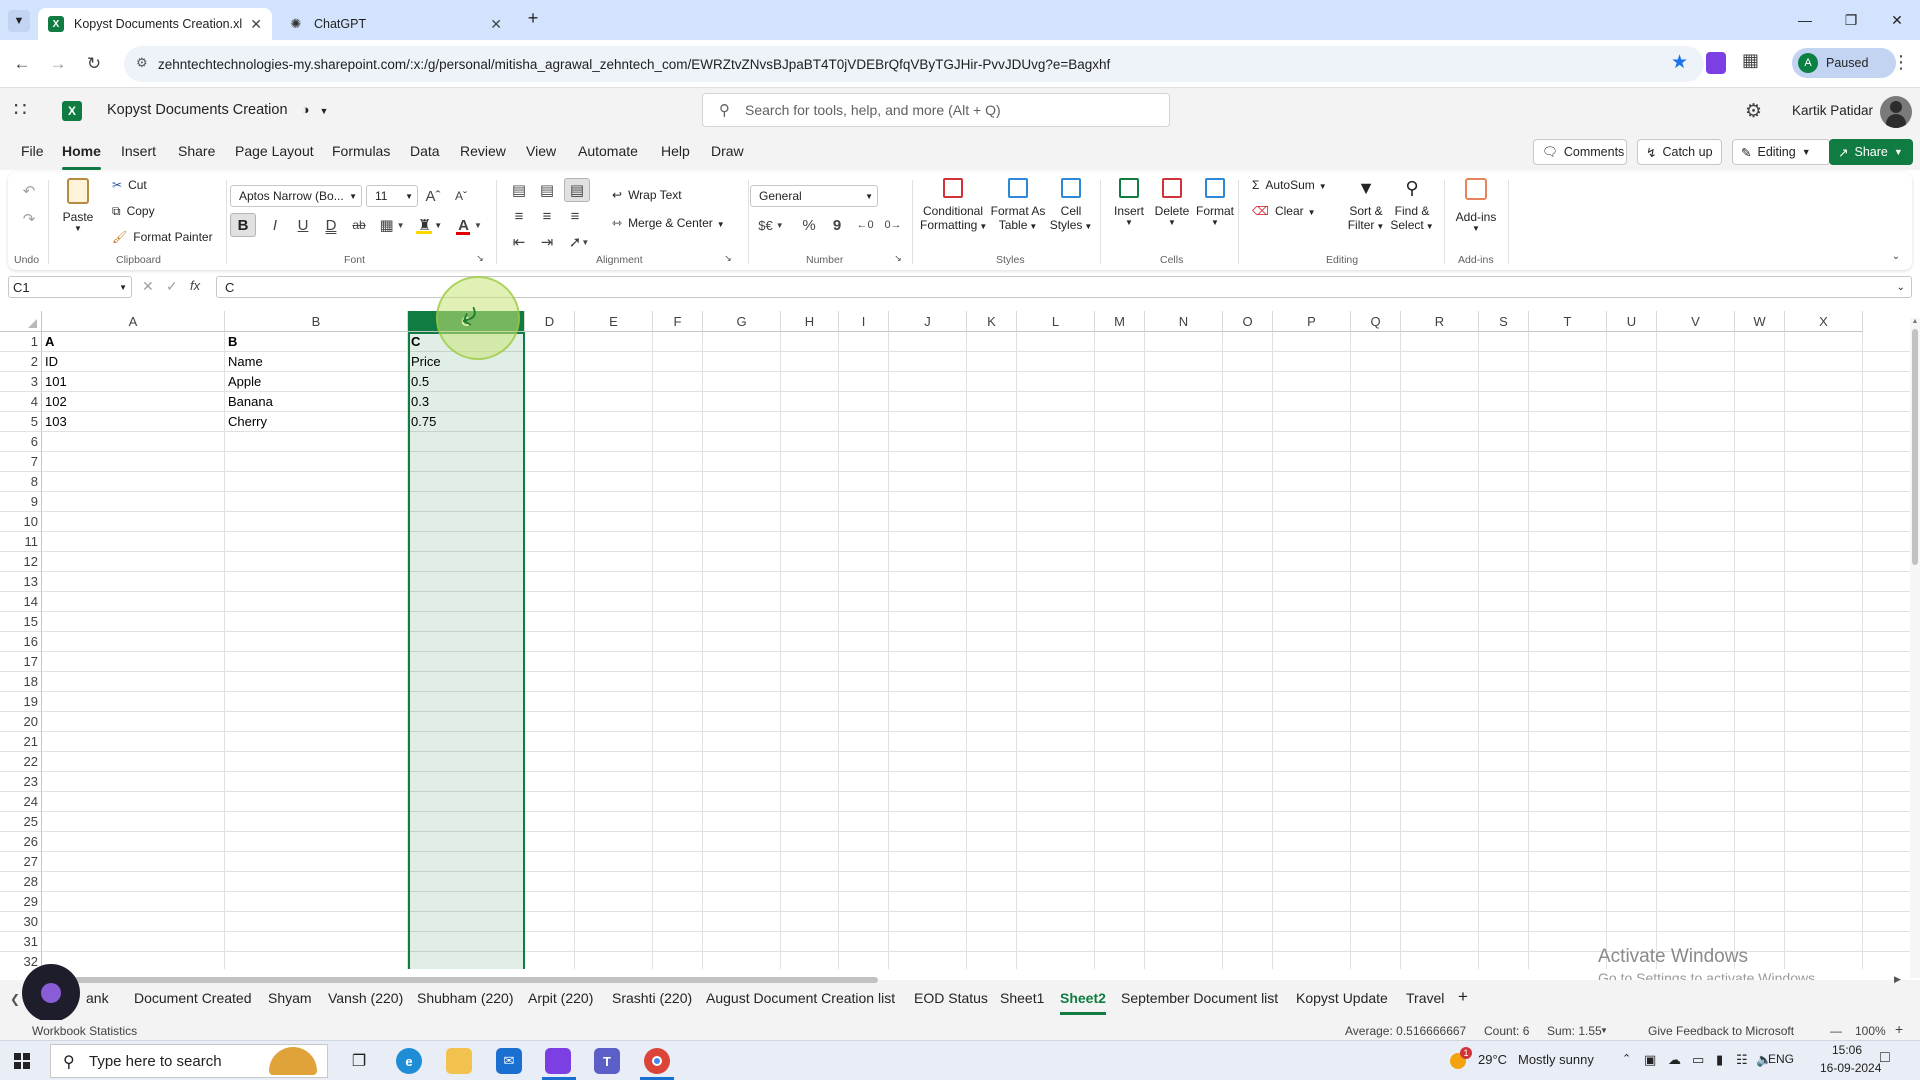 Image resolution: width=1920 pixels, height=1080 pixels. Describe the element at coordinates (243, 225) in the screenshot. I see `bold-button: B` at that location.